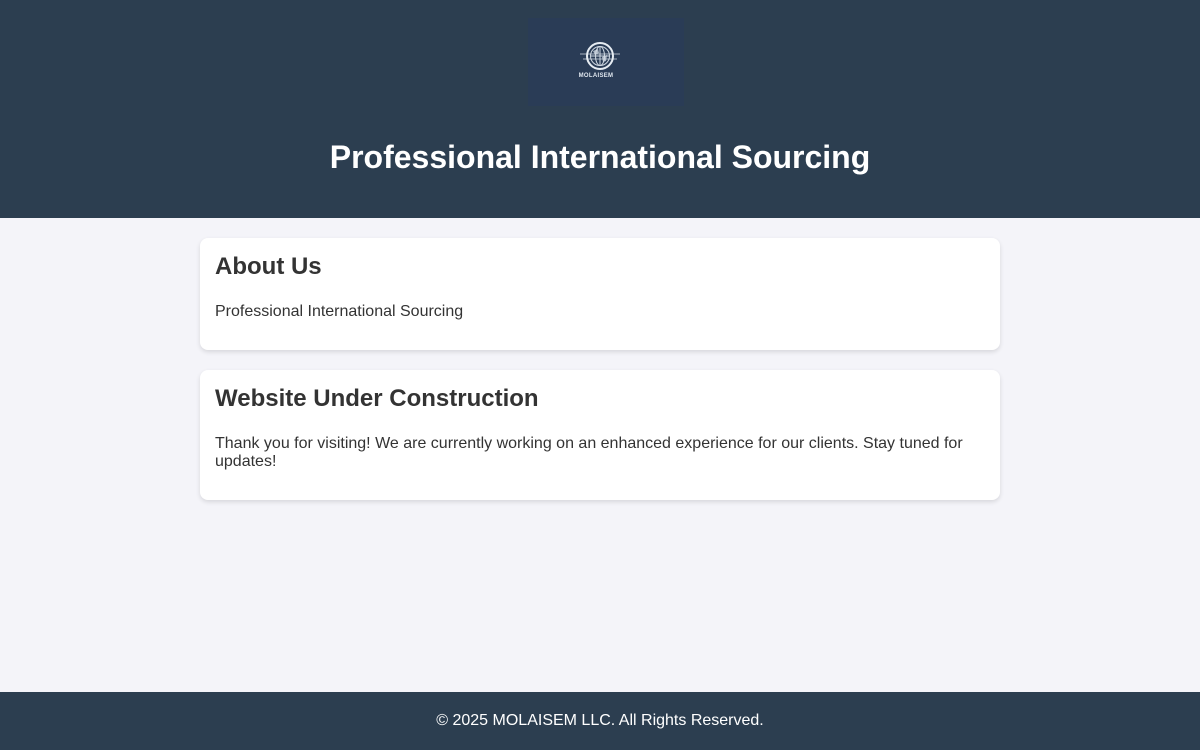  I want to click on logo: MOLAISEM, so click(606, 62).